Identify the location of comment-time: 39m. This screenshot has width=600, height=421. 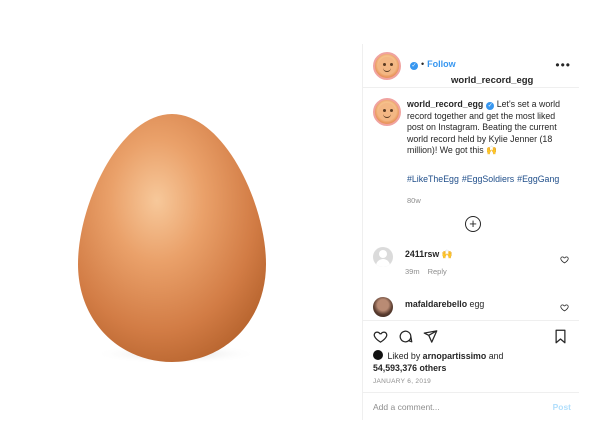
(412, 271).